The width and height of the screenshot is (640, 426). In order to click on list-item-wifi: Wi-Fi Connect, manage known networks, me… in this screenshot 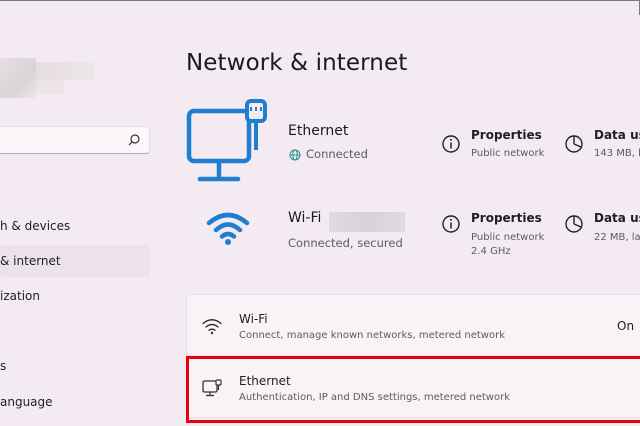, I will do `click(413, 325)`.